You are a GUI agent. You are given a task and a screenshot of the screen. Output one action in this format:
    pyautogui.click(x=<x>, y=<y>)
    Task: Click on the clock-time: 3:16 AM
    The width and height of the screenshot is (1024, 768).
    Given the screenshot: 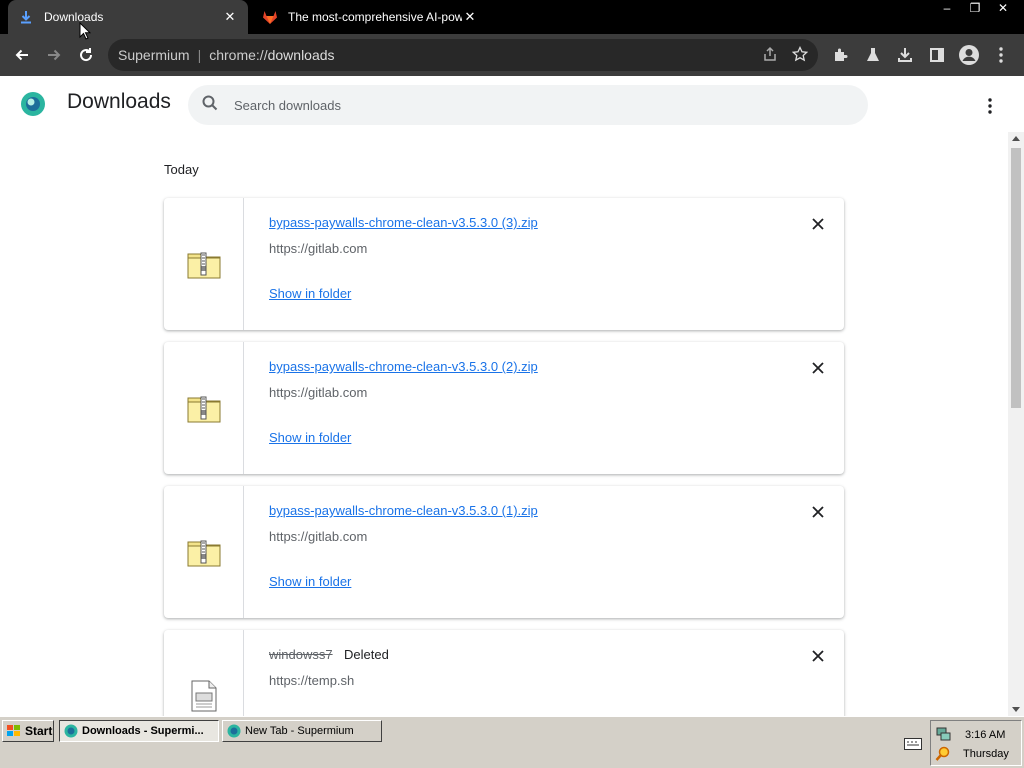 What is the action you would take?
    pyautogui.click(x=985, y=735)
    